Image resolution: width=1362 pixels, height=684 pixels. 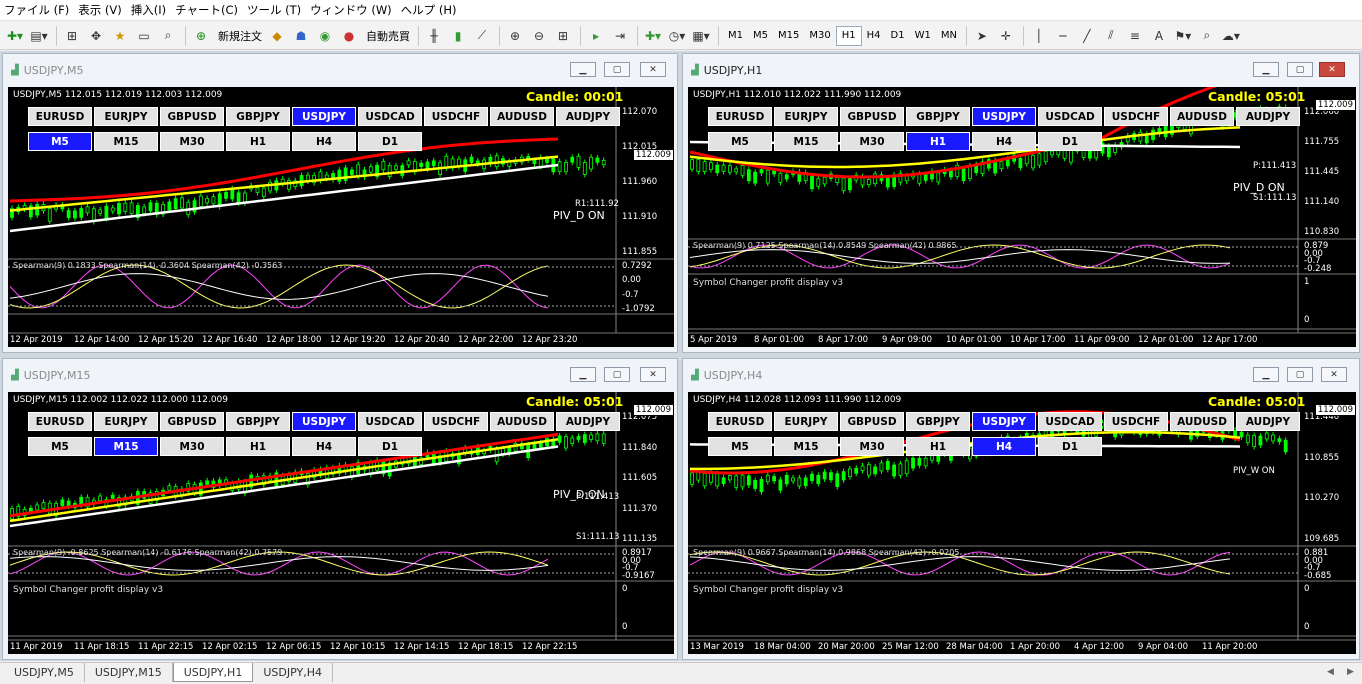 What do you see at coordinates (240, 36) in the screenshot?
I see `new-order-button: 新規注文` at bounding box center [240, 36].